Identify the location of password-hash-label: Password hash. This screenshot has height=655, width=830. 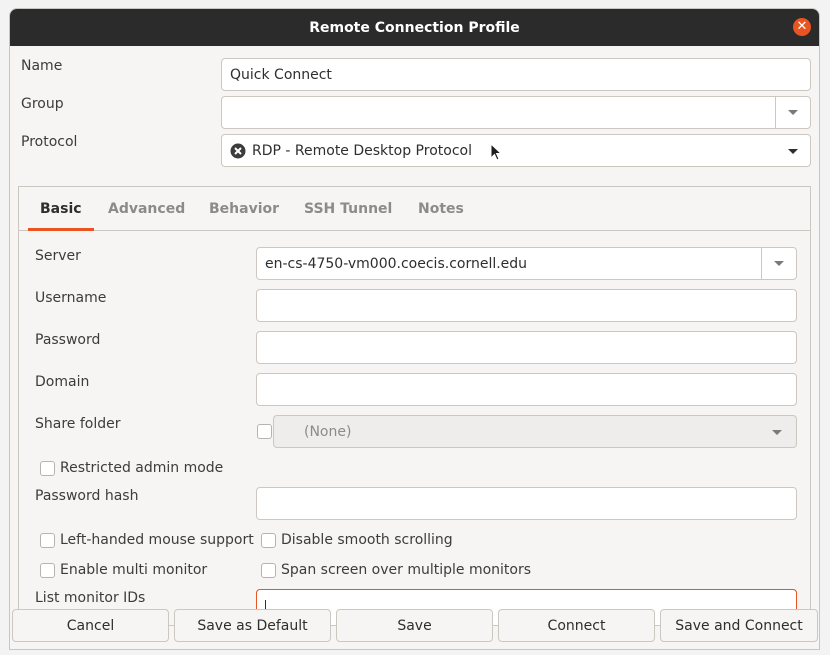
(87, 496).